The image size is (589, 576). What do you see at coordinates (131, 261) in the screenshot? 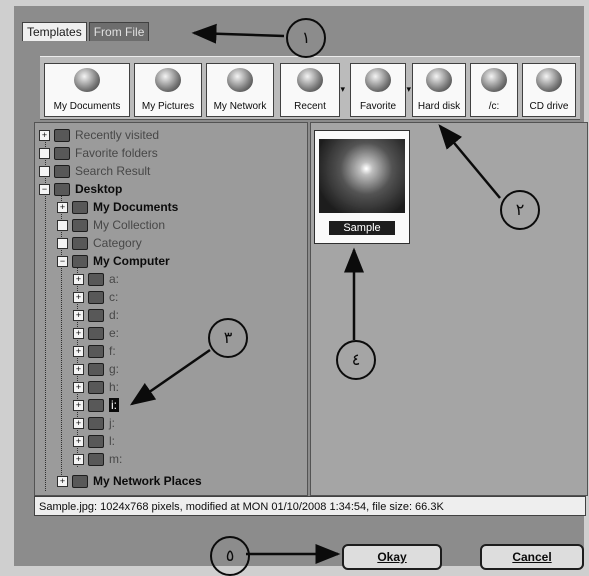
I see `tree-item-label: My Computer` at bounding box center [131, 261].